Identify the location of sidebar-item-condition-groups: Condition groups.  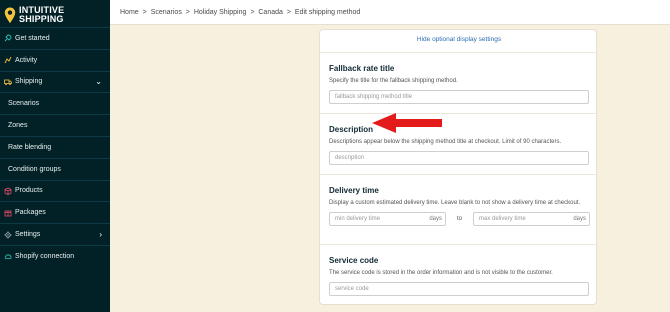
(55, 168).